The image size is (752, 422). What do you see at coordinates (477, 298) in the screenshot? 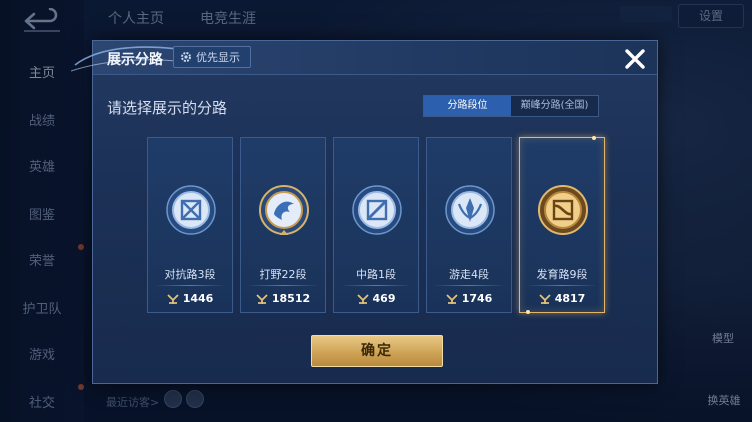
I see `lane-points-value: 1746` at bounding box center [477, 298].